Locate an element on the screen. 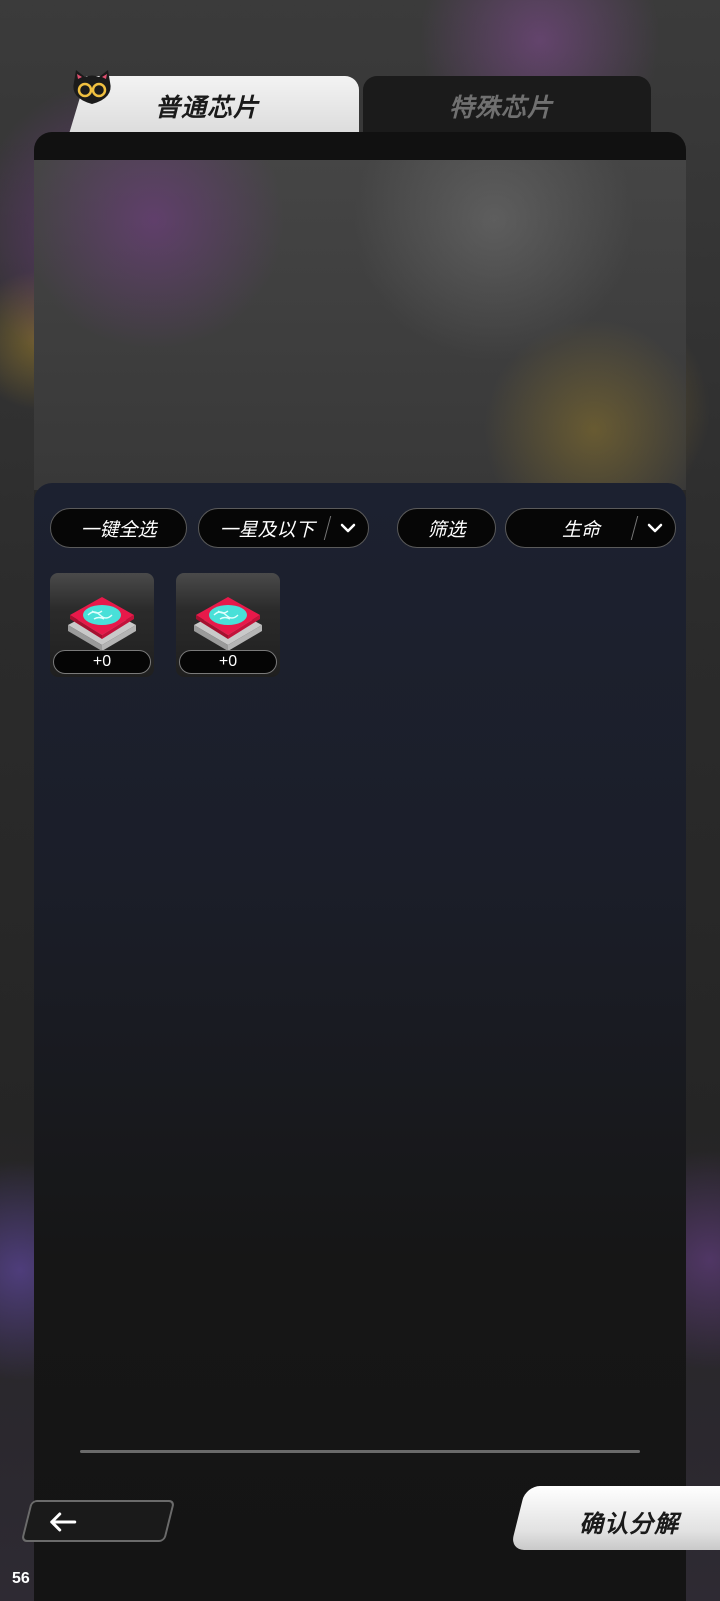  select-all-button: 一键全选 is located at coordinates (118, 528).